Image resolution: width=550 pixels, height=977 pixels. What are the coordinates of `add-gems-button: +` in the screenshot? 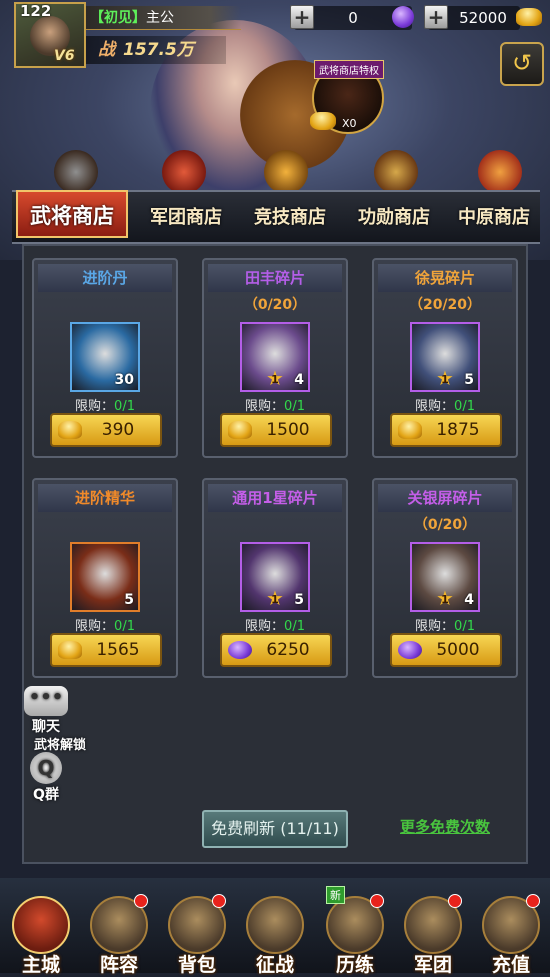 It's located at (302, 17).